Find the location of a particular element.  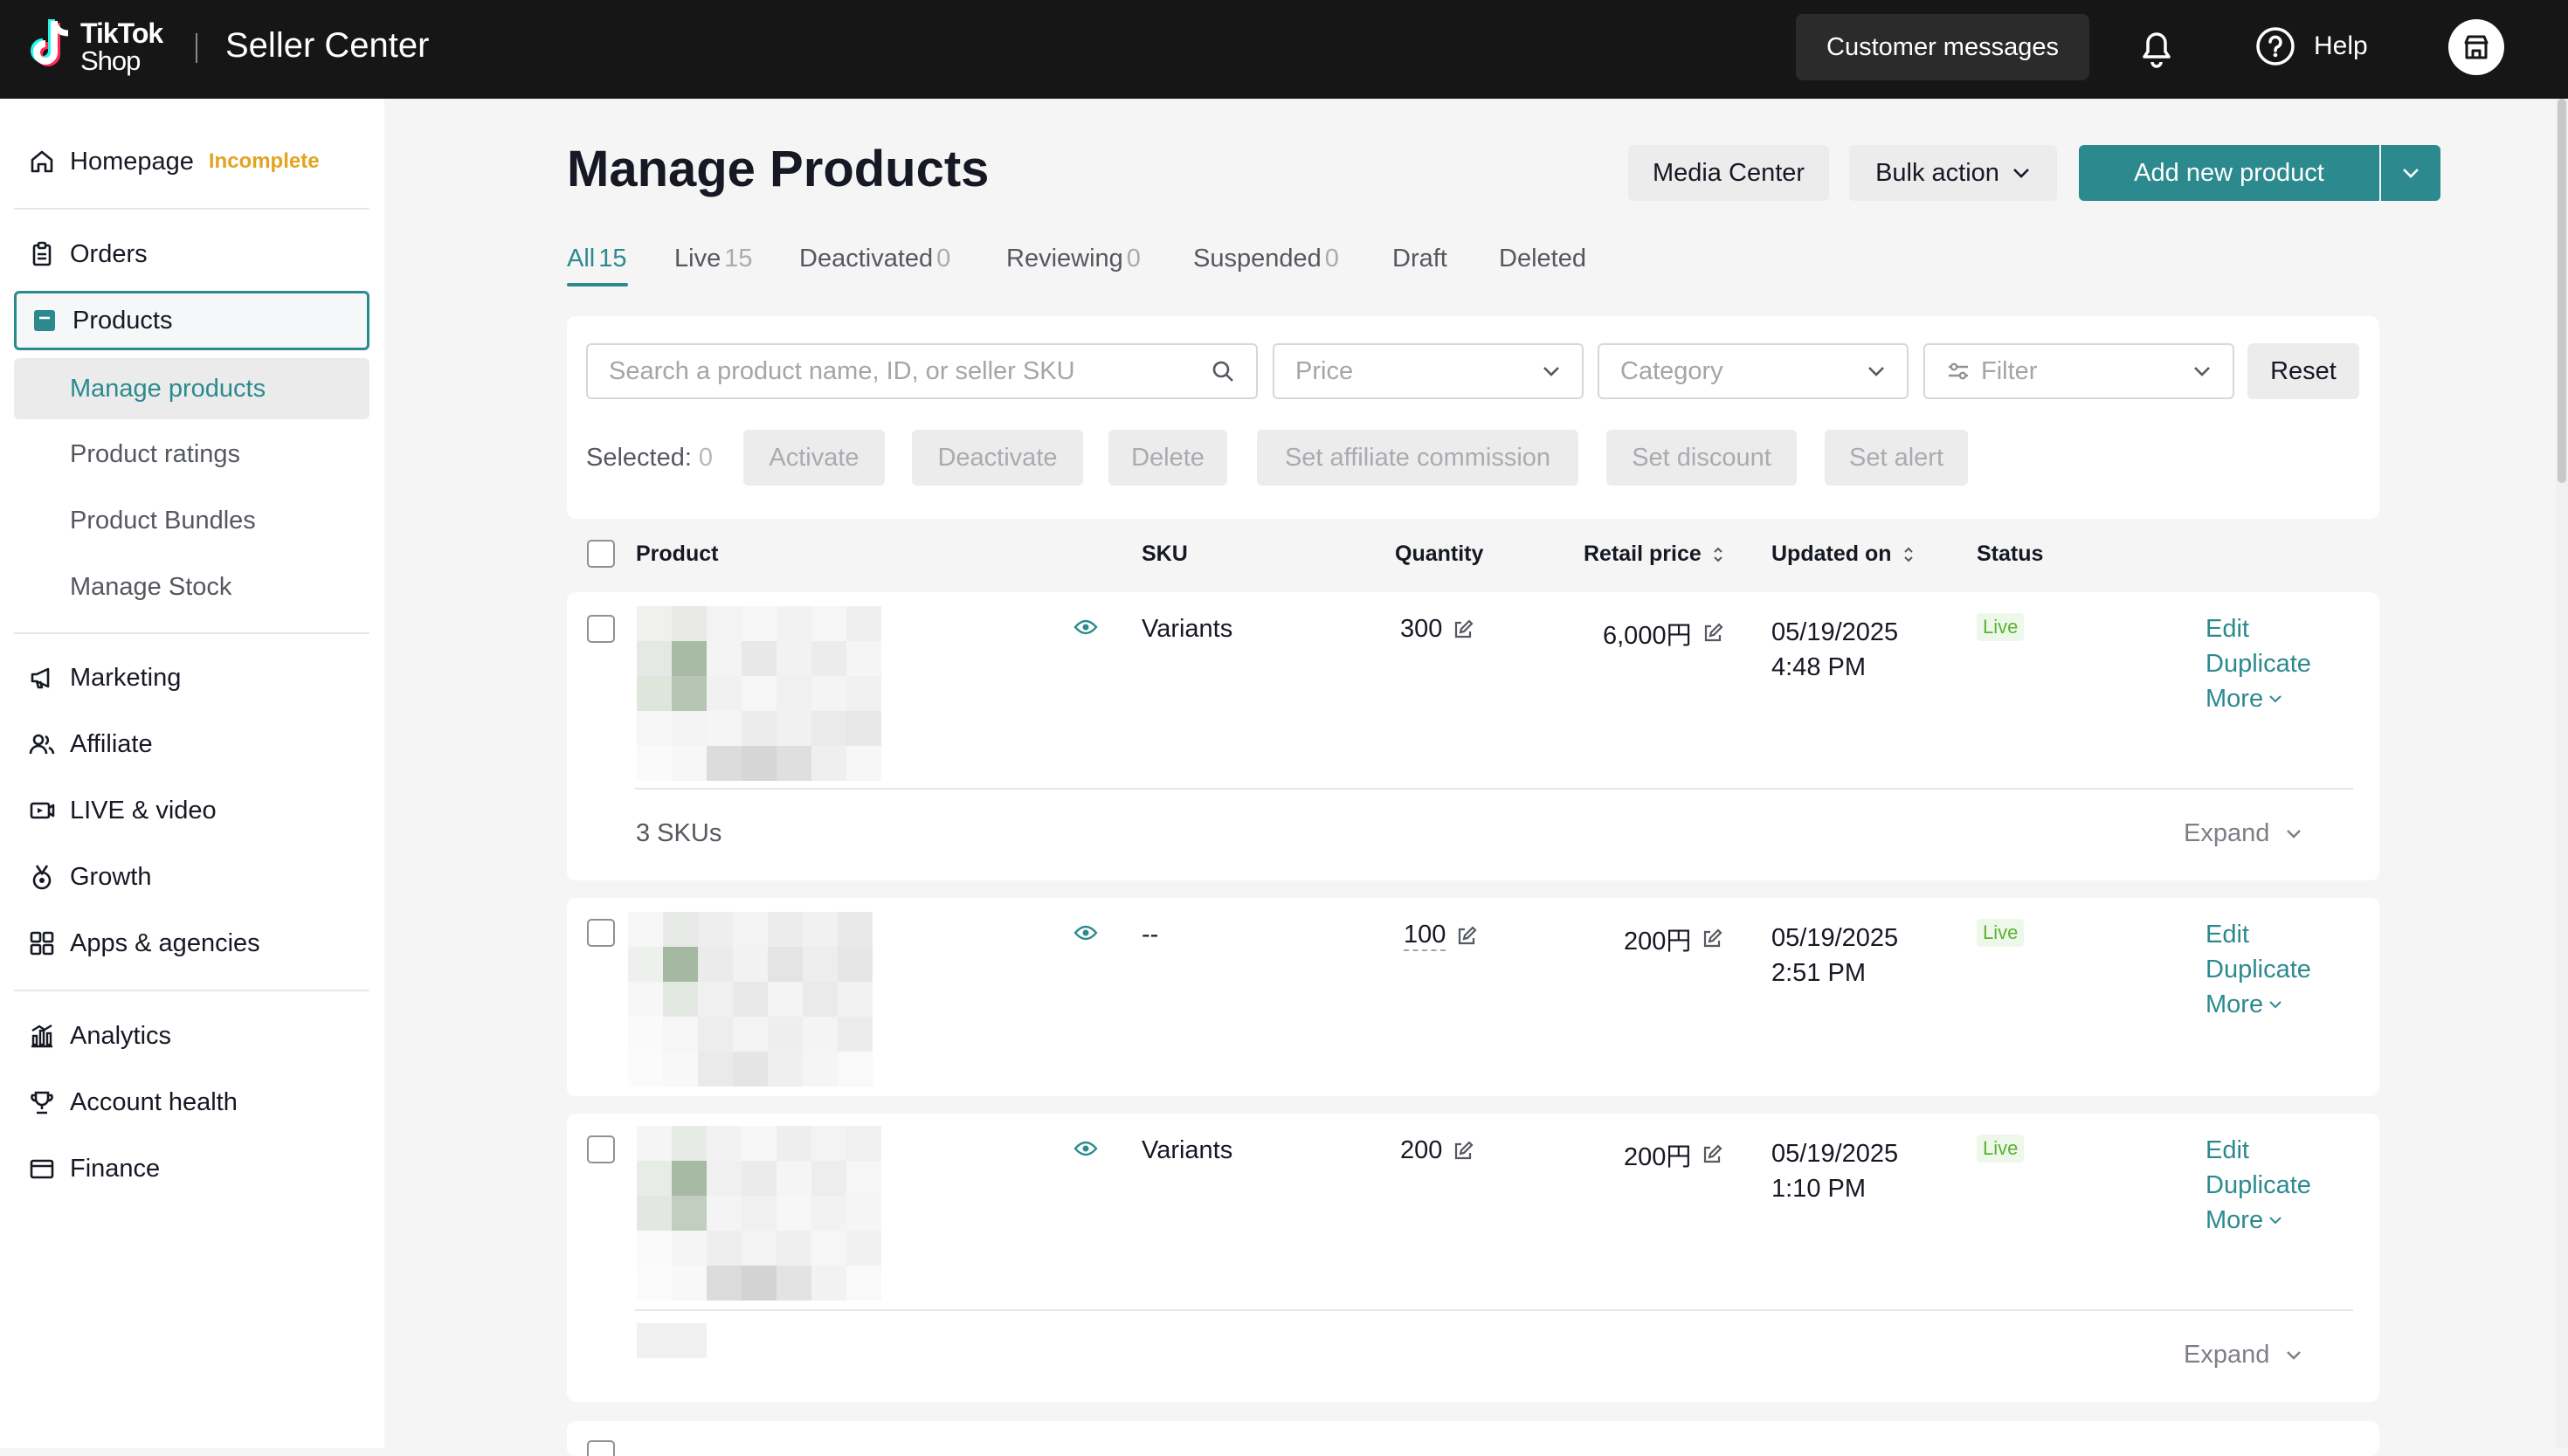

column-header-label: Status is located at coordinates (2010, 554).